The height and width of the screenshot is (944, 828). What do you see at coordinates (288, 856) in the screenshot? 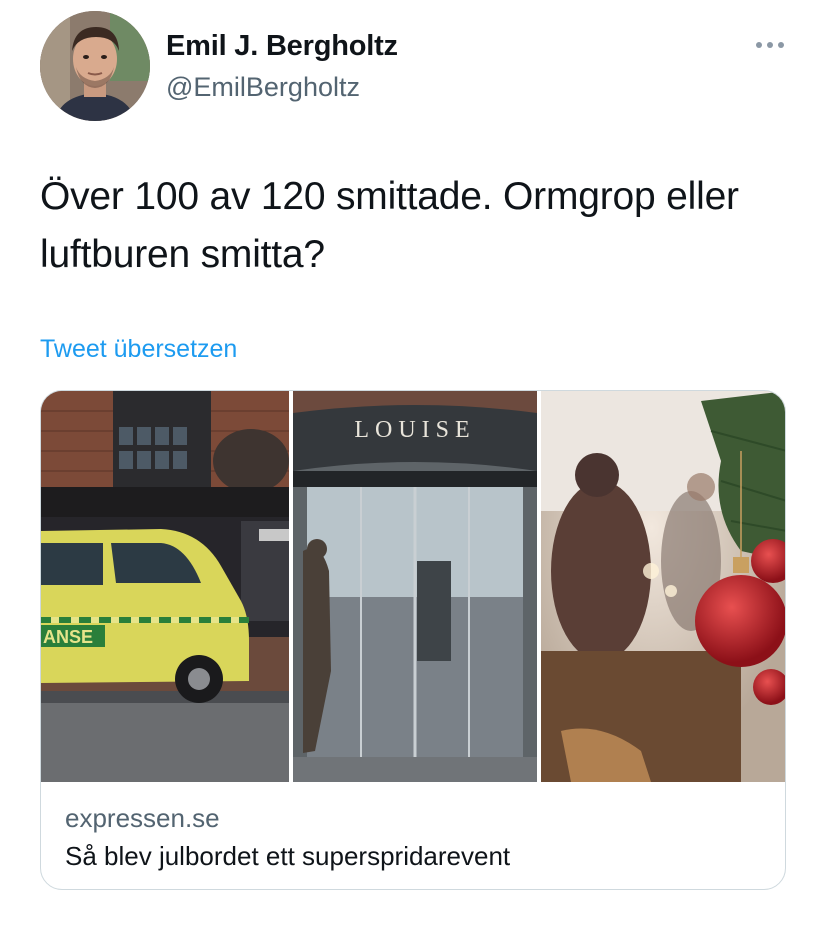
I see `card-title: Så blev julbordet ett superspridarevent` at bounding box center [288, 856].